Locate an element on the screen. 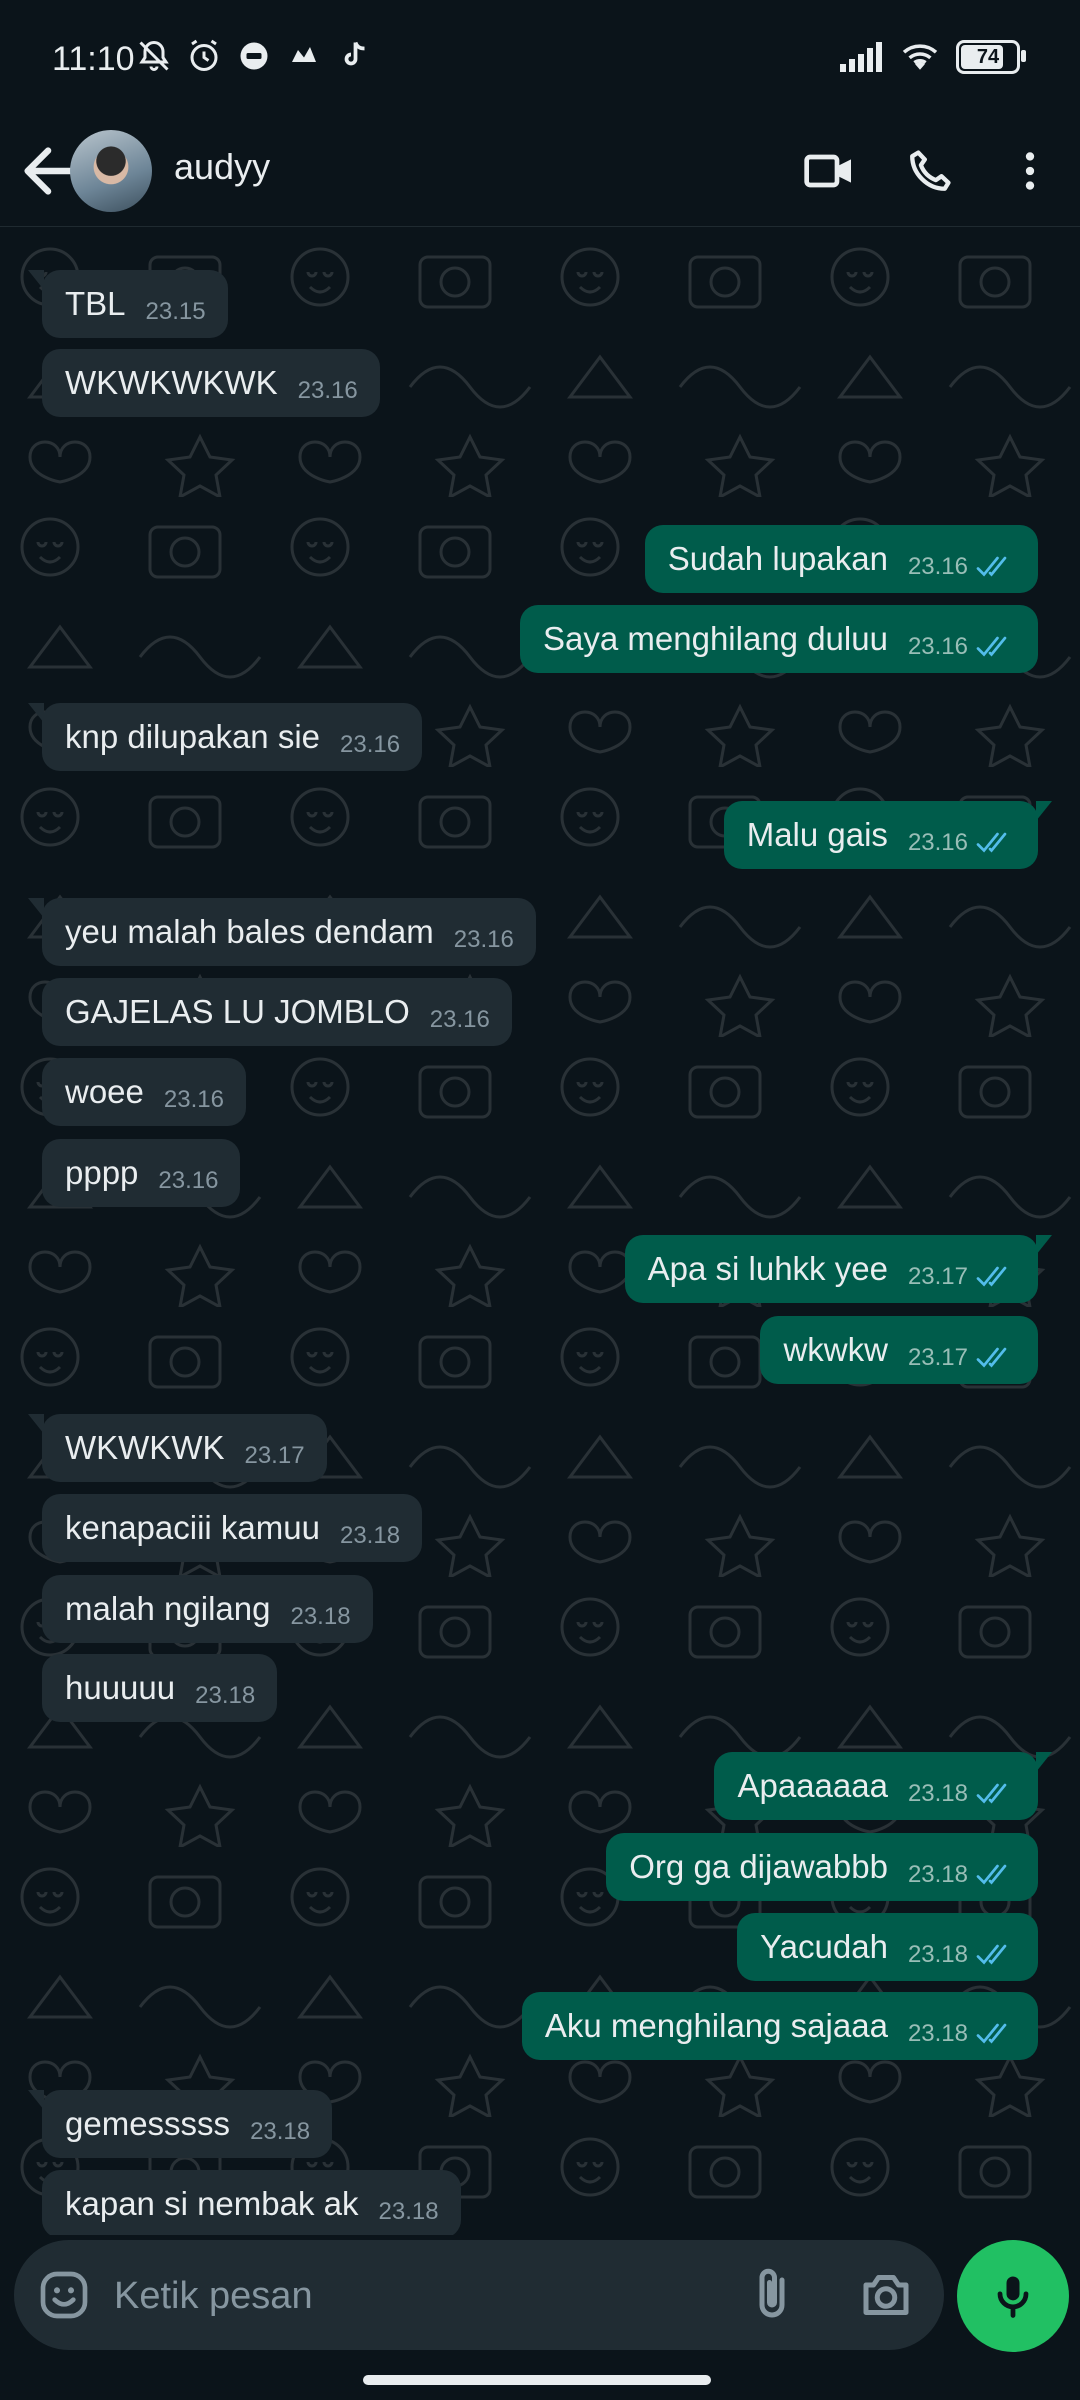 The width and height of the screenshot is (1080, 2400). message-bubble-out: Apa si luhkk yee 23.17 is located at coordinates (838, 1269).